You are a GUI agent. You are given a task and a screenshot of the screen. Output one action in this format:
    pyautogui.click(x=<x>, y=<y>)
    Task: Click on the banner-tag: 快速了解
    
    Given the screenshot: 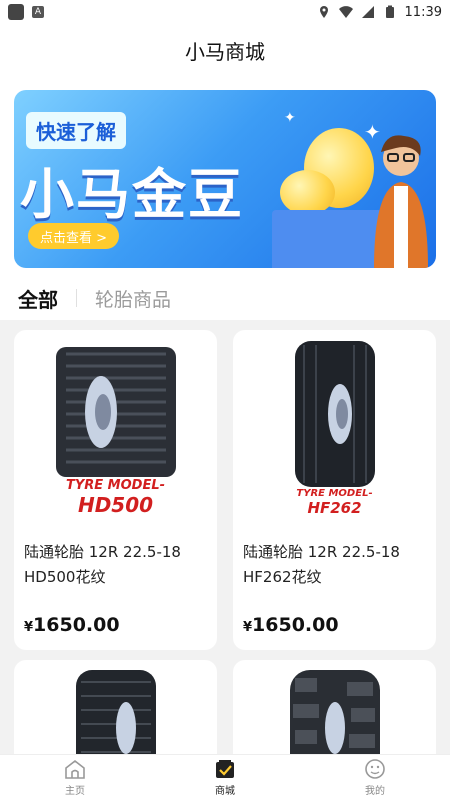 What is the action you would take?
    pyautogui.click(x=76, y=130)
    